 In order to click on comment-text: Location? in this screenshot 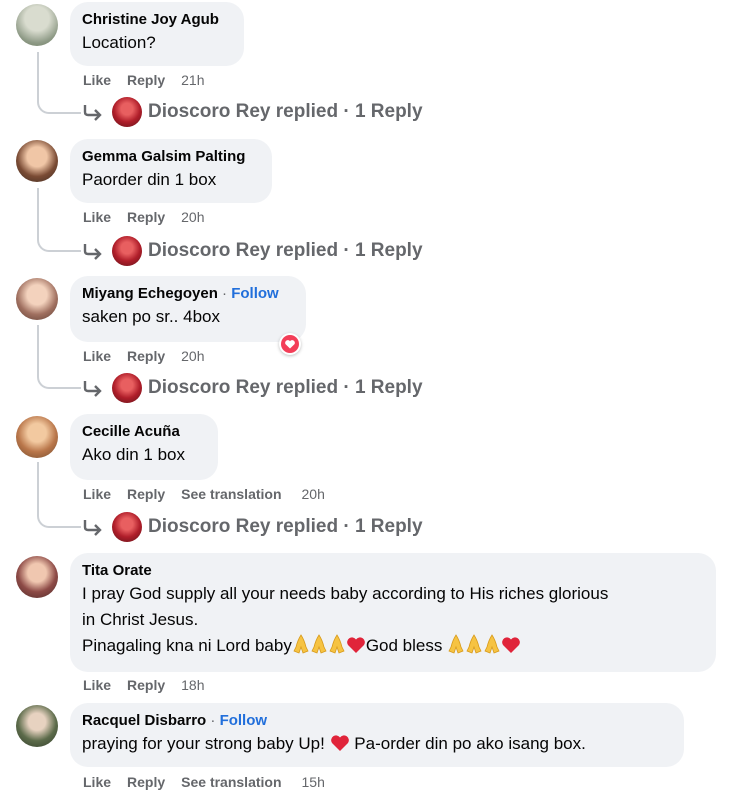, I will do `click(119, 42)`.